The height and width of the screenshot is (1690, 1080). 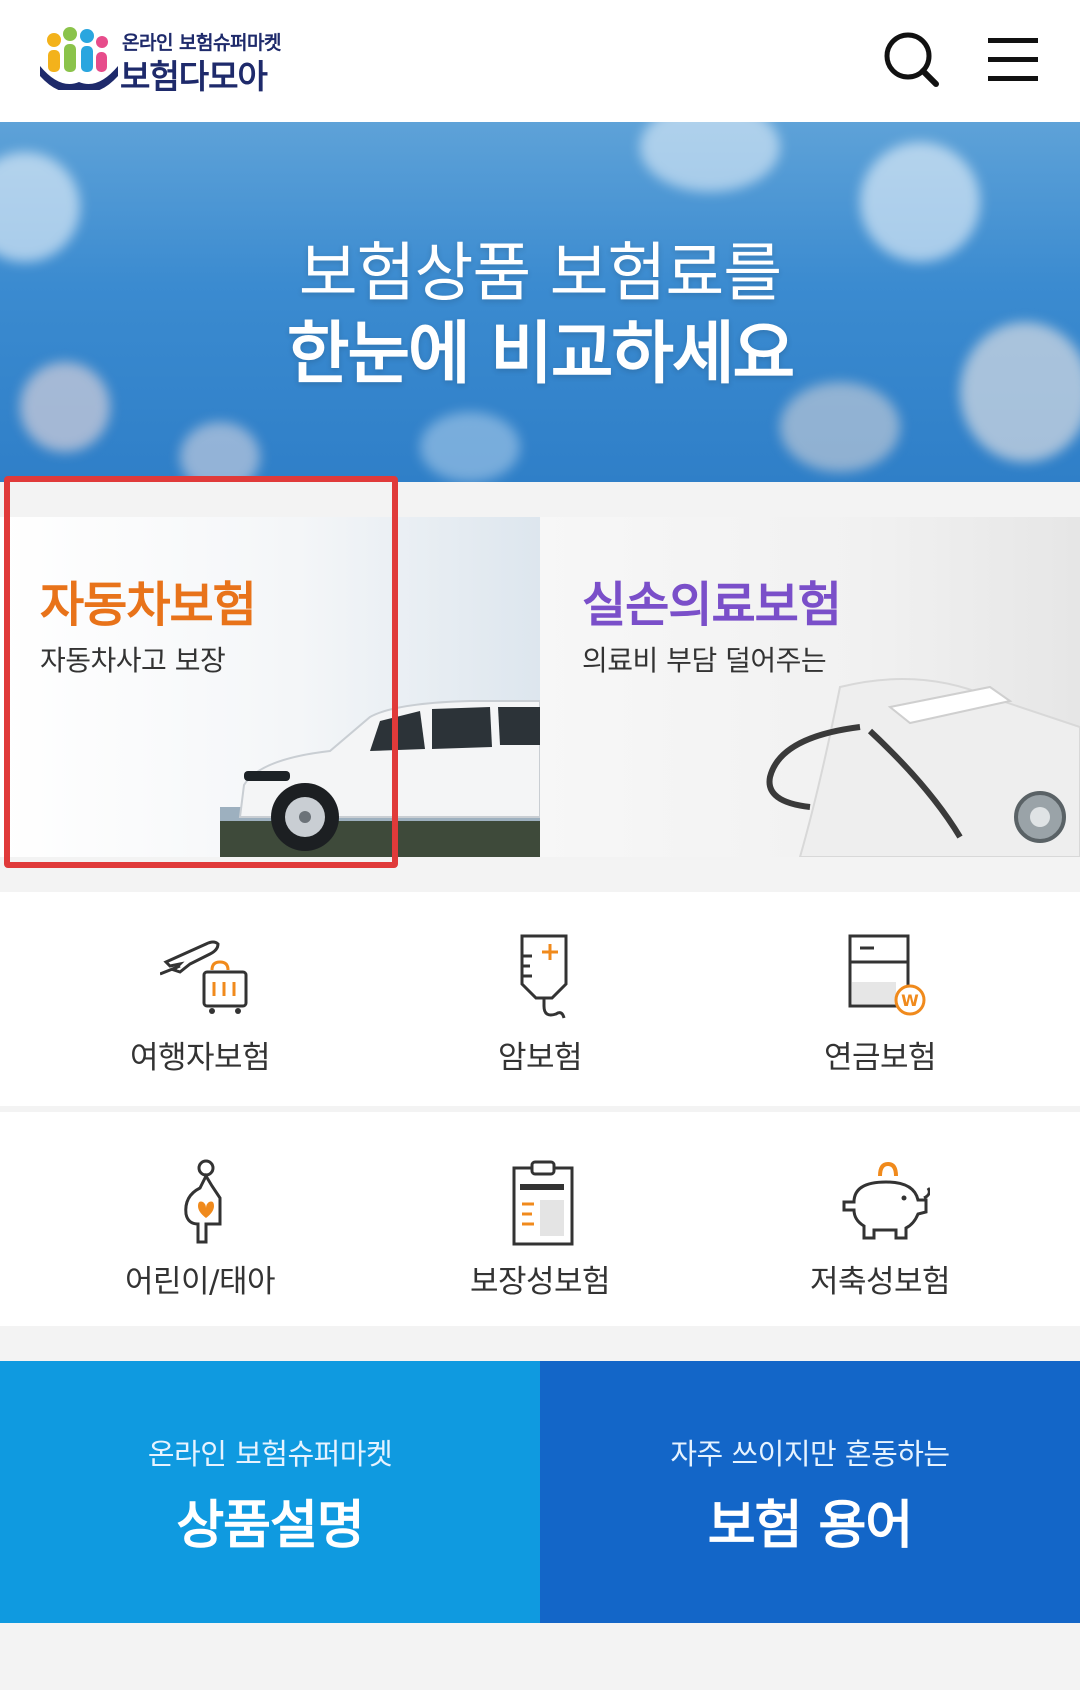 I want to click on menu-cancer-insurance: 암보험, so click(x=540, y=999).